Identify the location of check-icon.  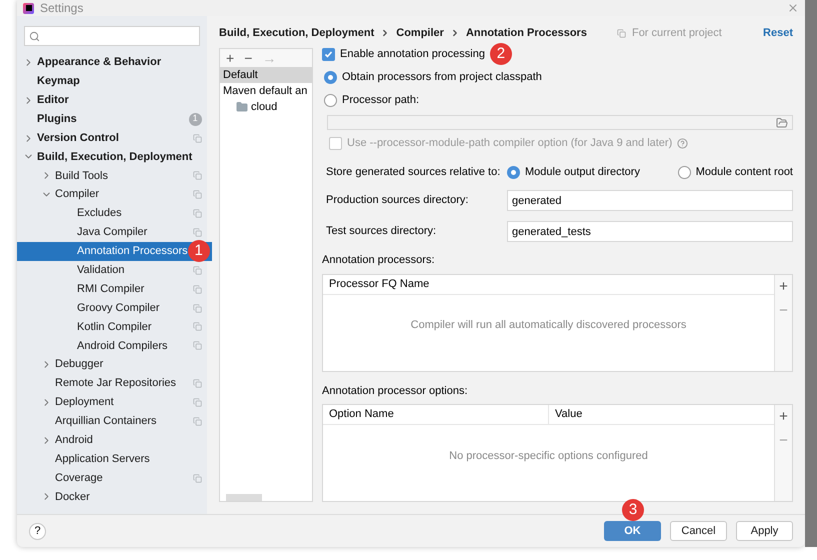
(328, 54).